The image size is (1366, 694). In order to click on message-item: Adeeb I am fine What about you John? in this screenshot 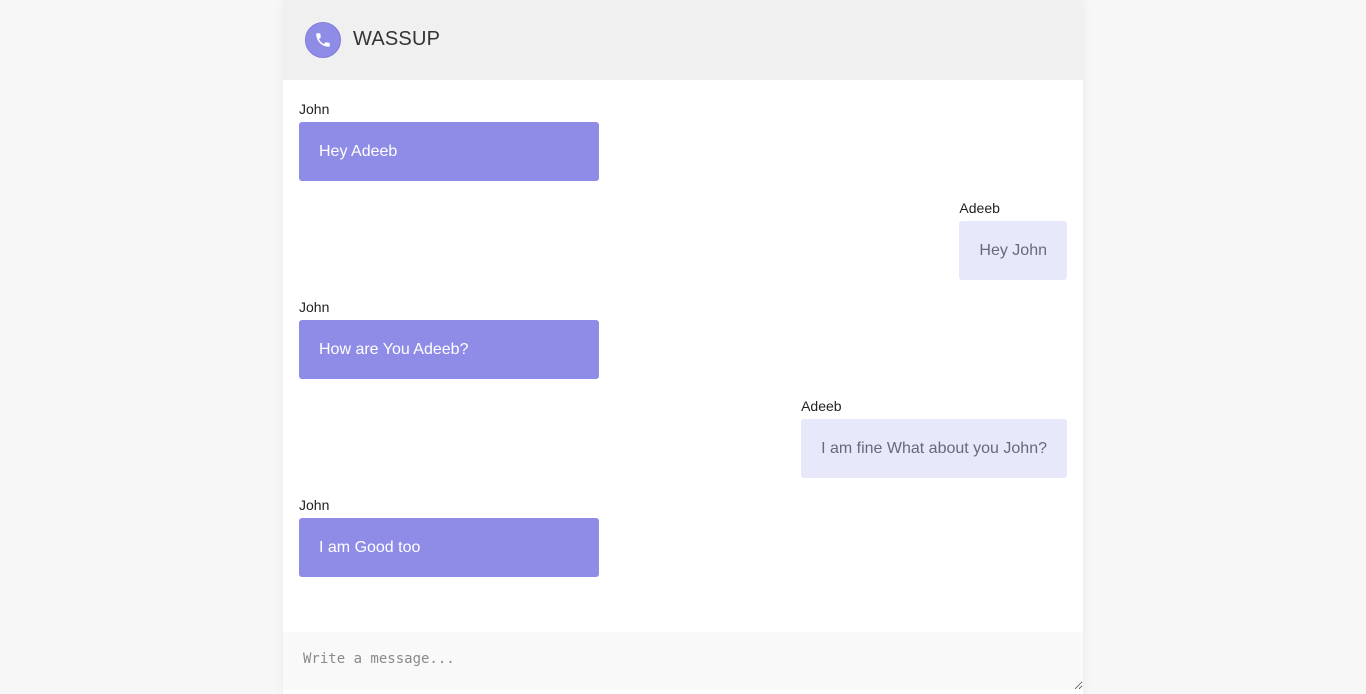, I will do `click(934, 437)`.